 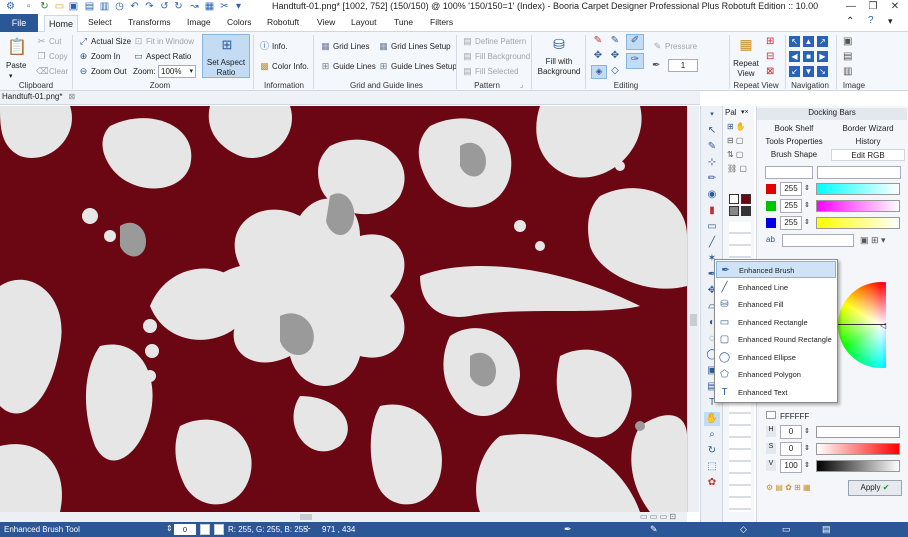 What do you see at coordinates (635, 42) in the screenshot?
I see `edit-tool-3-icon: ✐` at bounding box center [635, 42].